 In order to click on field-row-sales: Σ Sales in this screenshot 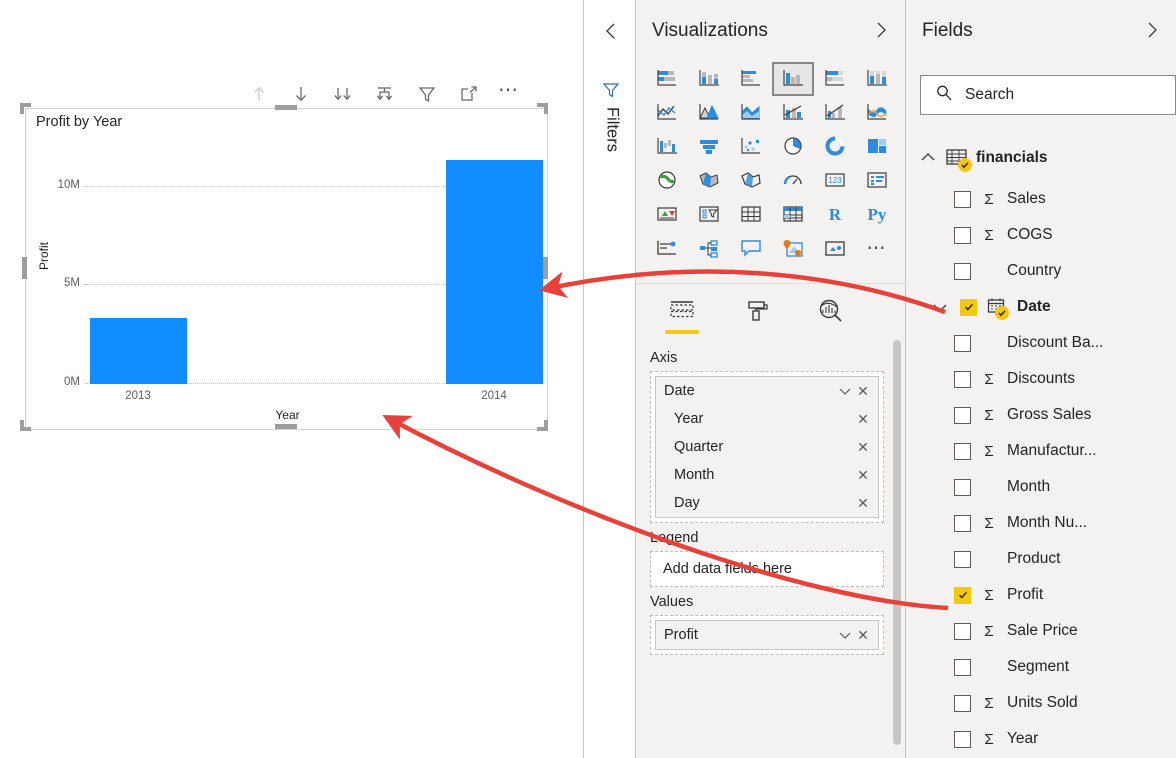, I will do `click(1041, 199)`.